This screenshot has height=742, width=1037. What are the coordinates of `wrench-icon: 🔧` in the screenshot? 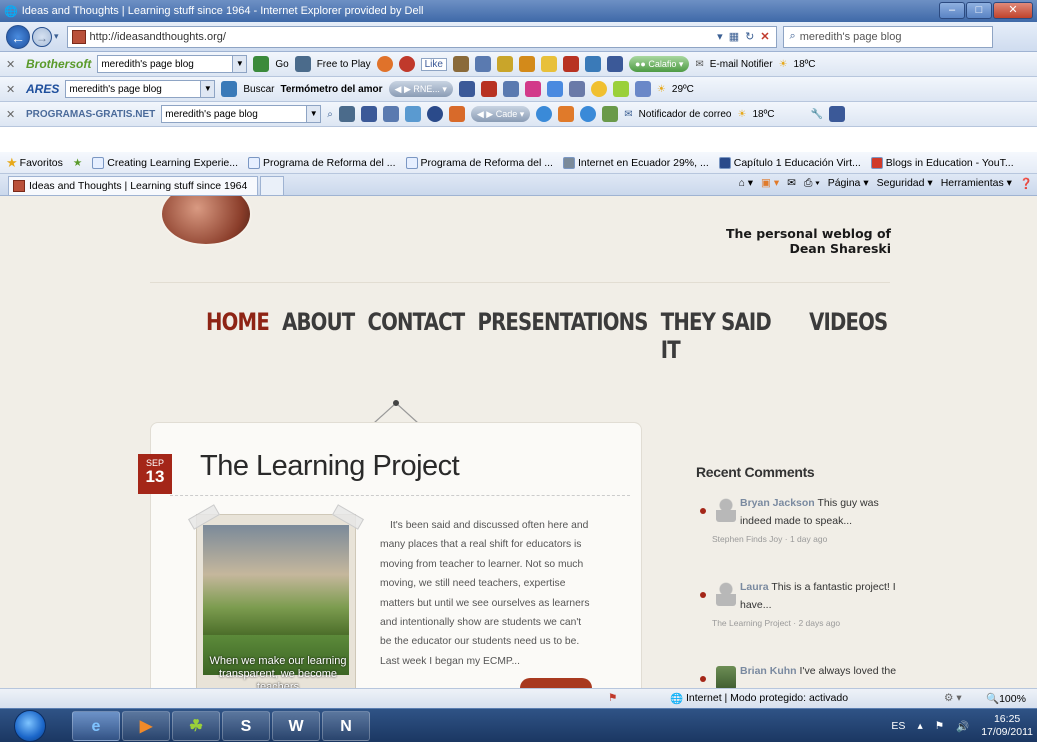 It's located at (816, 114).